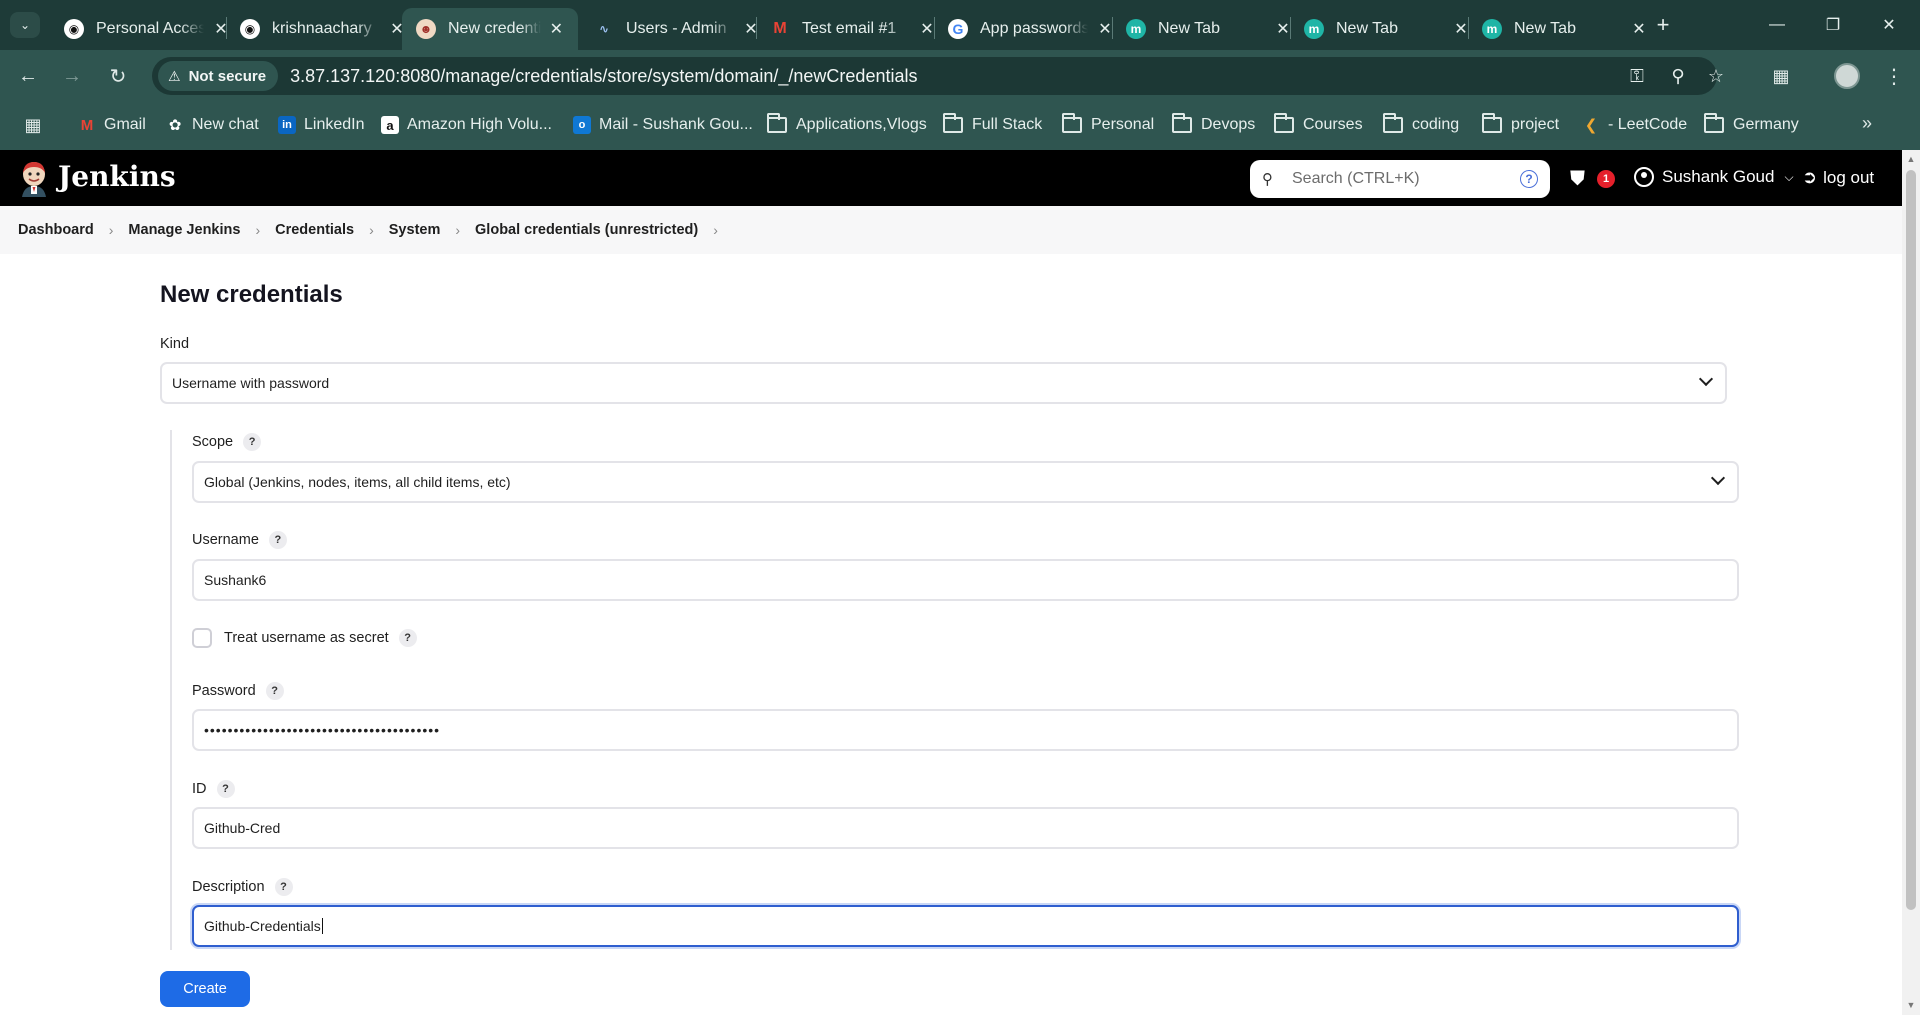 This screenshot has width=1920, height=1015. What do you see at coordinates (415, 230) in the screenshot?
I see `breadcrumb-system: System` at bounding box center [415, 230].